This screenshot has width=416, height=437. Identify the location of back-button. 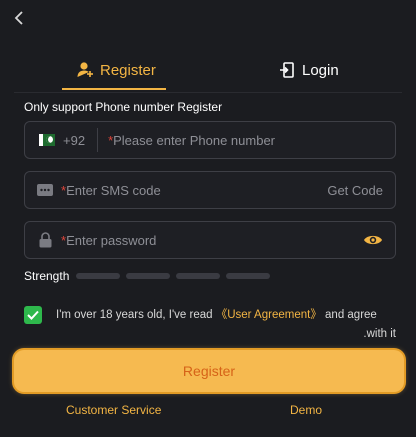
(22, 20).